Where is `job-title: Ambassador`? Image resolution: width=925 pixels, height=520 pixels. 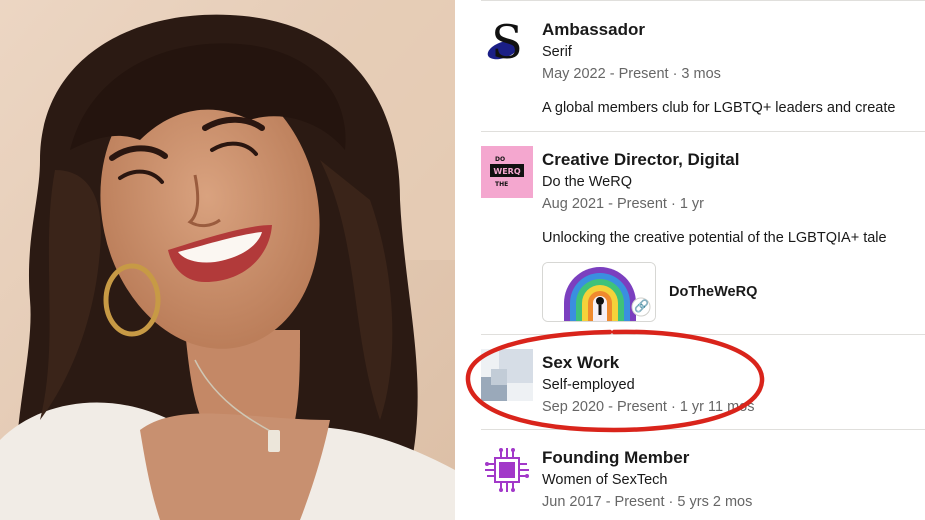 job-title: Ambassador is located at coordinates (593, 30).